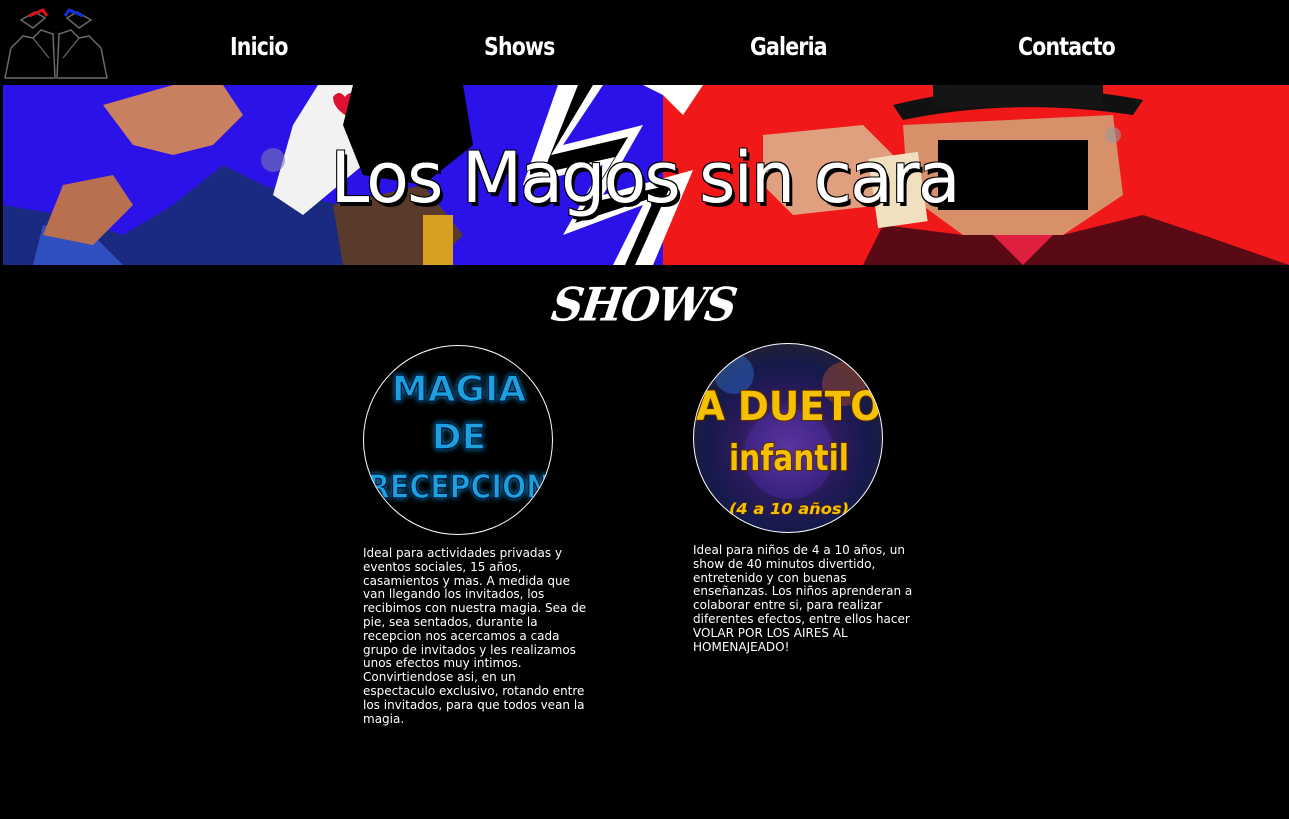  What do you see at coordinates (1067, 47) in the screenshot?
I see `nav-link-contacto: Contacto` at bounding box center [1067, 47].